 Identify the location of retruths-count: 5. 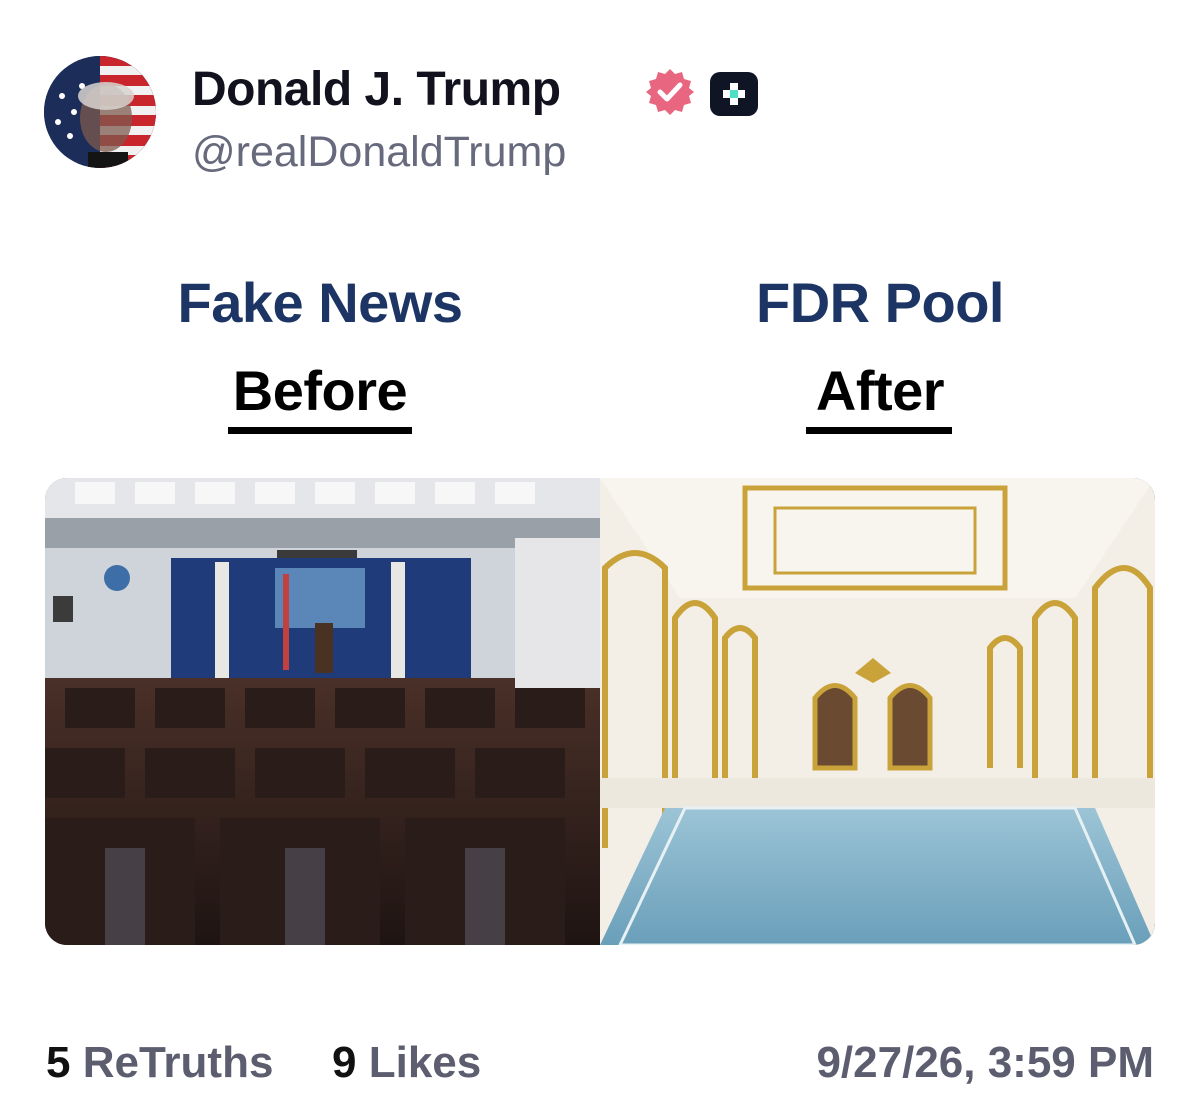
(58, 1062).